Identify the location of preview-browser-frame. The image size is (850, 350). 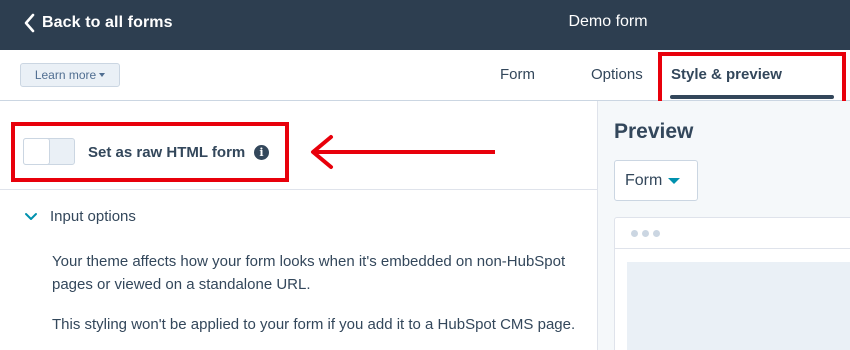
(732, 283).